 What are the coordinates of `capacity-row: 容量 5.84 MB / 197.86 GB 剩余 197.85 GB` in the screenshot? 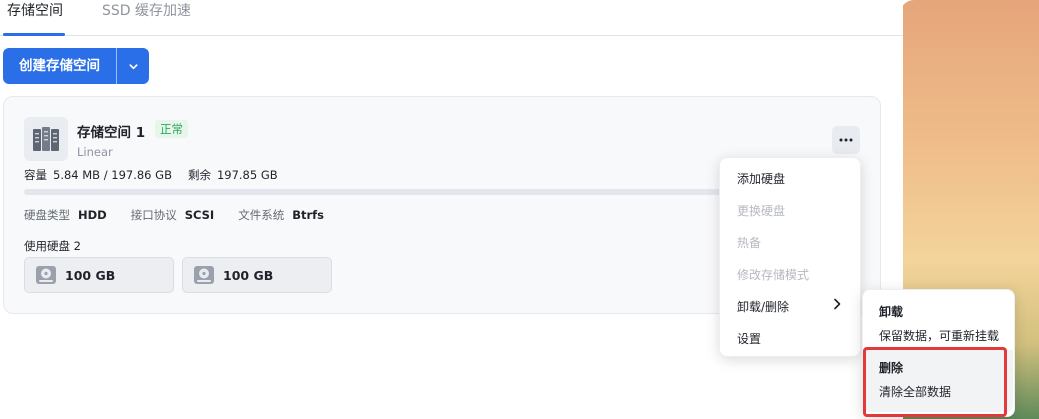 It's located at (159, 175).